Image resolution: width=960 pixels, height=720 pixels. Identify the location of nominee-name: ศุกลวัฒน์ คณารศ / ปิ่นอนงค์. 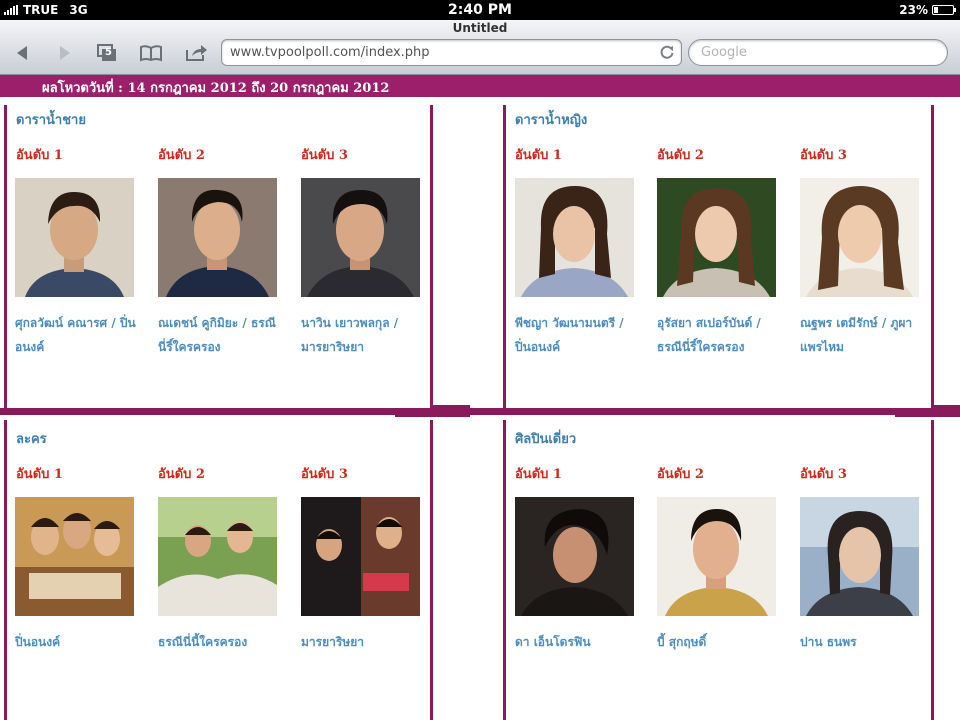
(77, 335).